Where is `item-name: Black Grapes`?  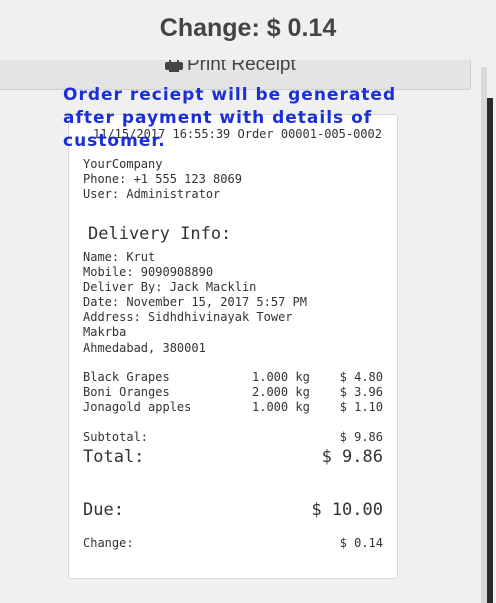 item-name: Black Grapes is located at coordinates (126, 377).